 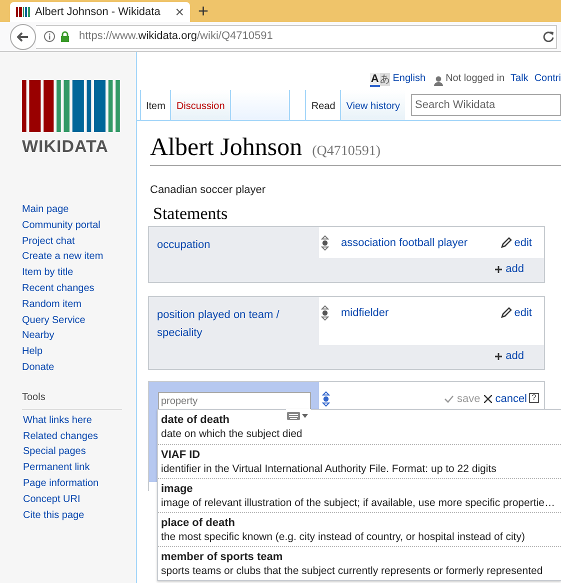 What do you see at coordinates (65, 36) in the screenshot?
I see `lock-icon` at bounding box center [65, 36].